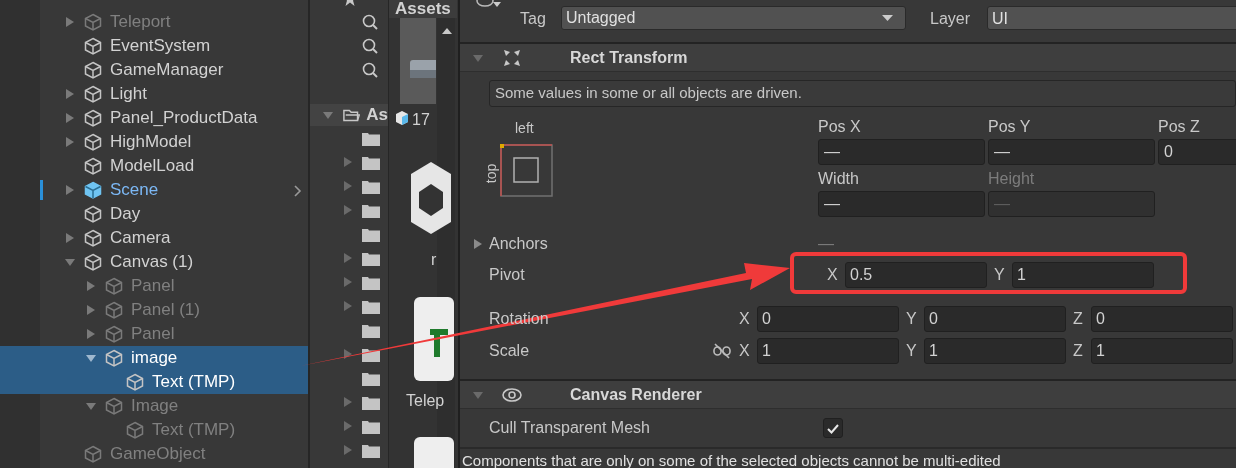 This screenshot has height=468, width=1236. Describe the element at coordinates (950, 19) in the screenshot. I see `layer-label: Layer` at that location.